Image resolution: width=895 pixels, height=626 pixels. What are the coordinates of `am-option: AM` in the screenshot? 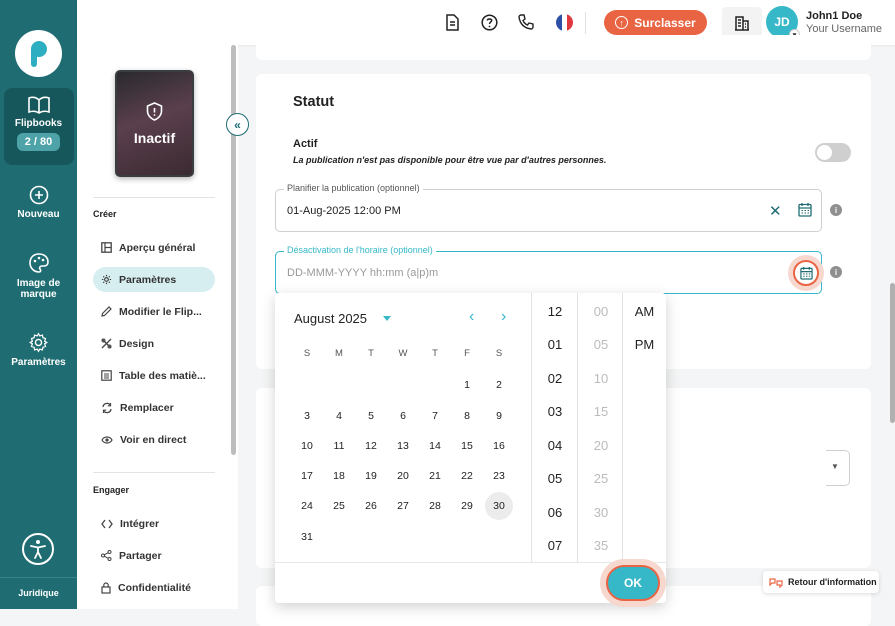 It's located at (644, 311).